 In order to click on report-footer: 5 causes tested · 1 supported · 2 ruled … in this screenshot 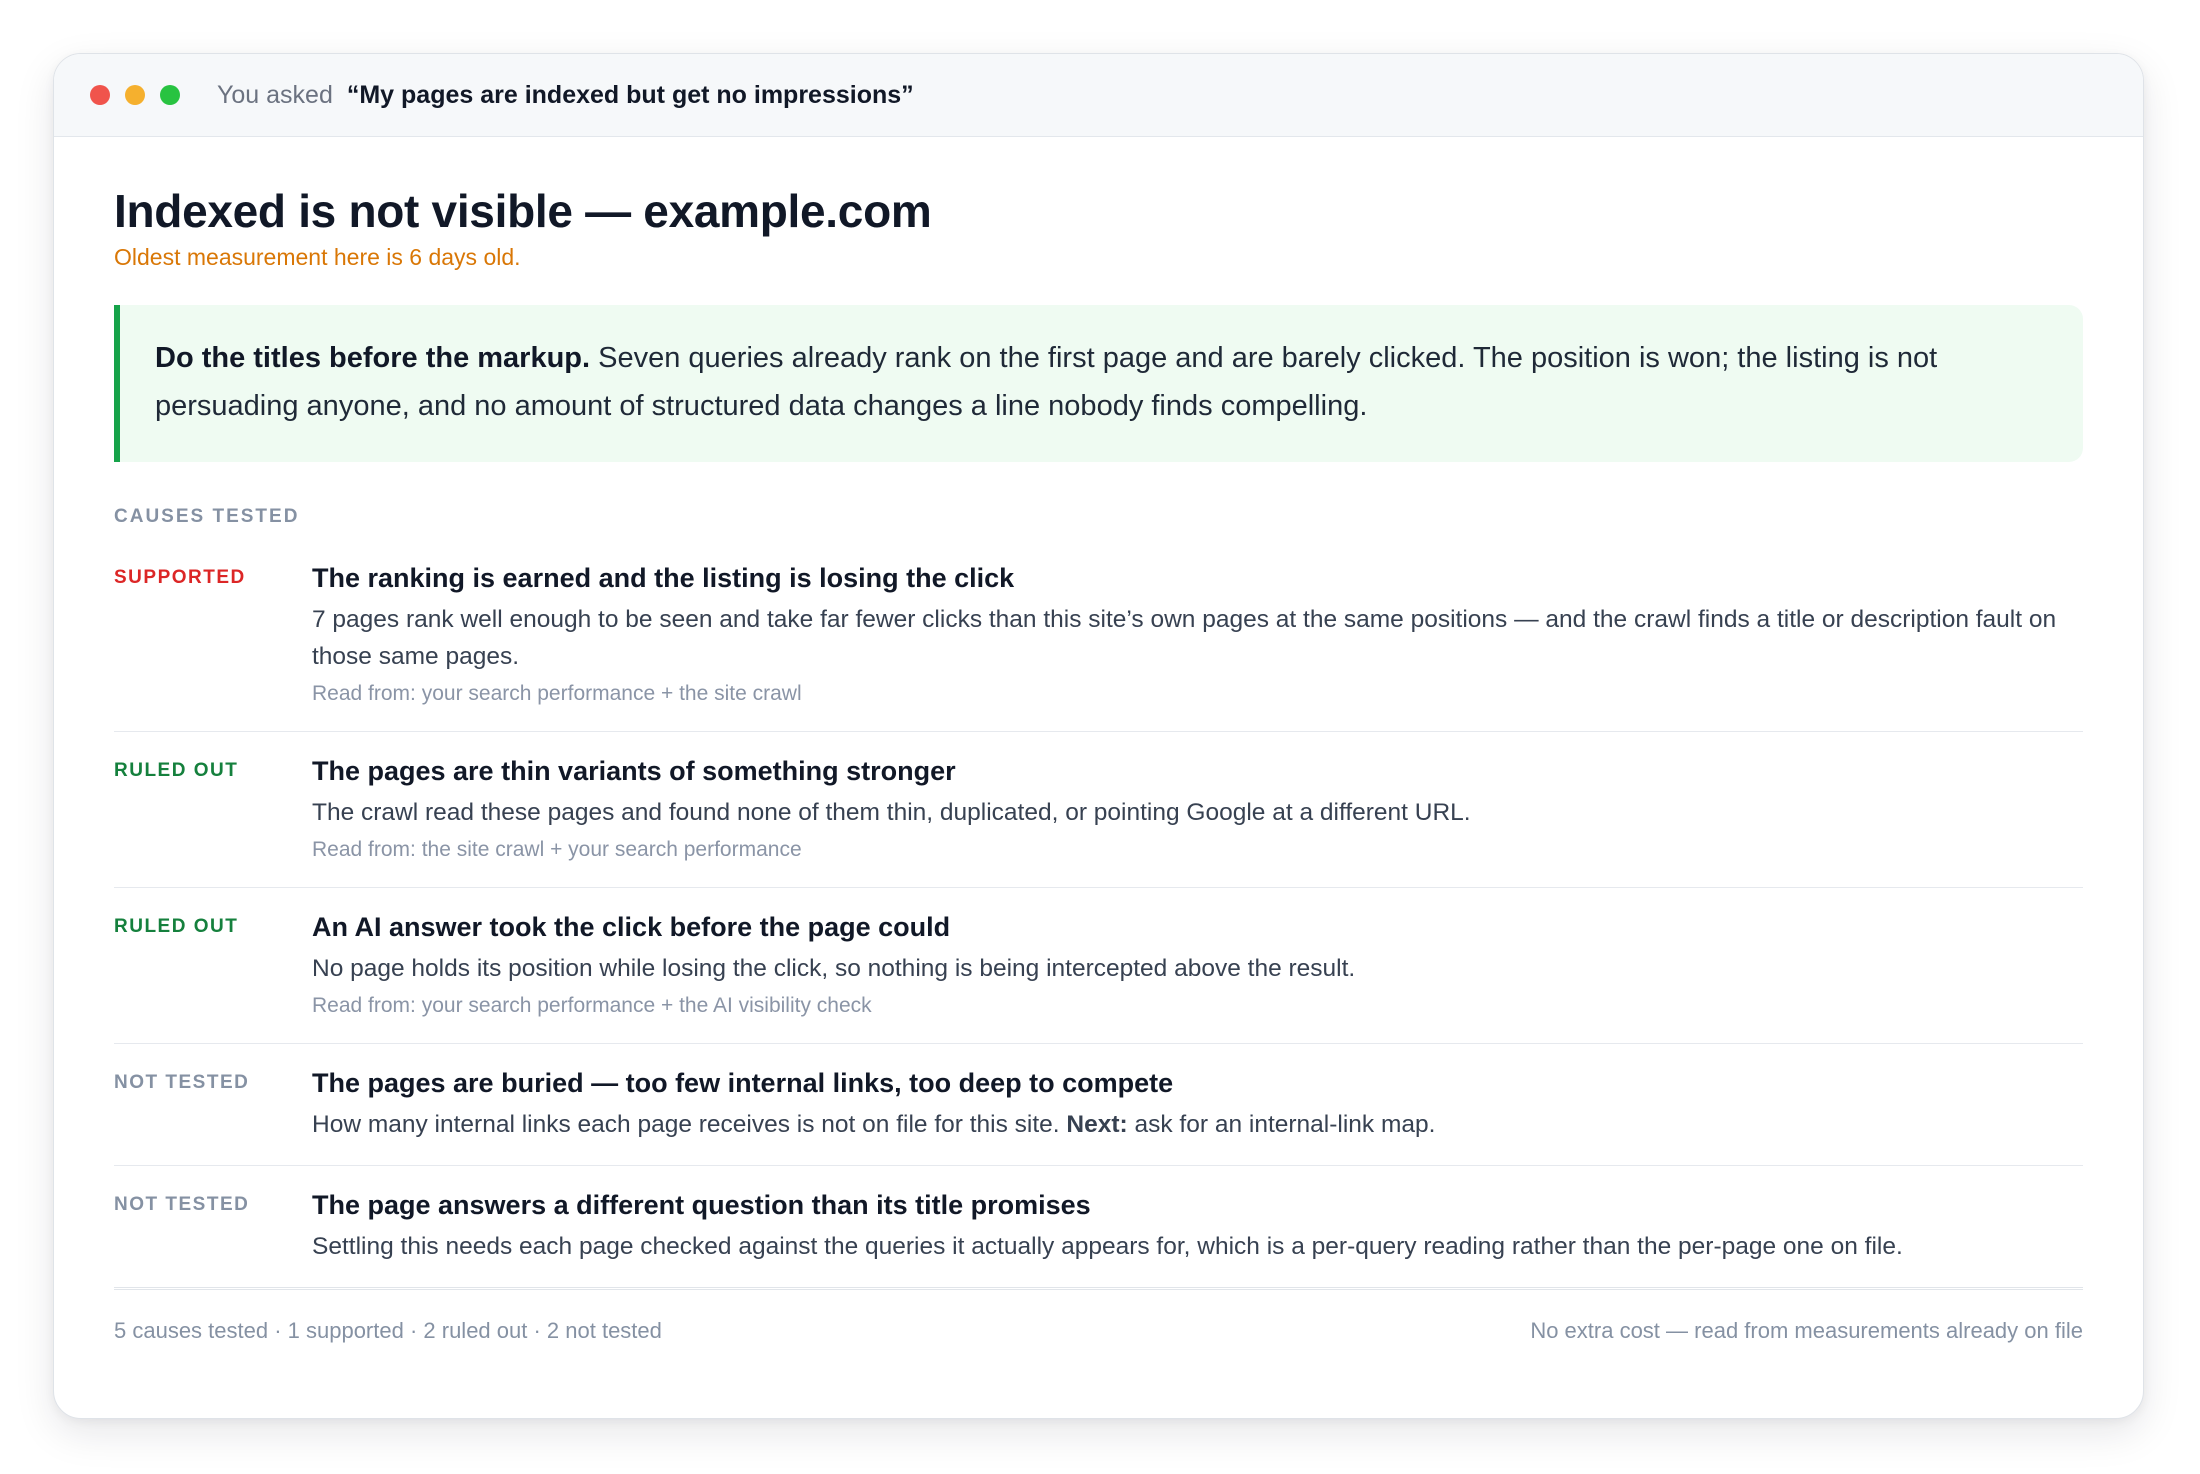, I will do `click(1098, 1331)`.